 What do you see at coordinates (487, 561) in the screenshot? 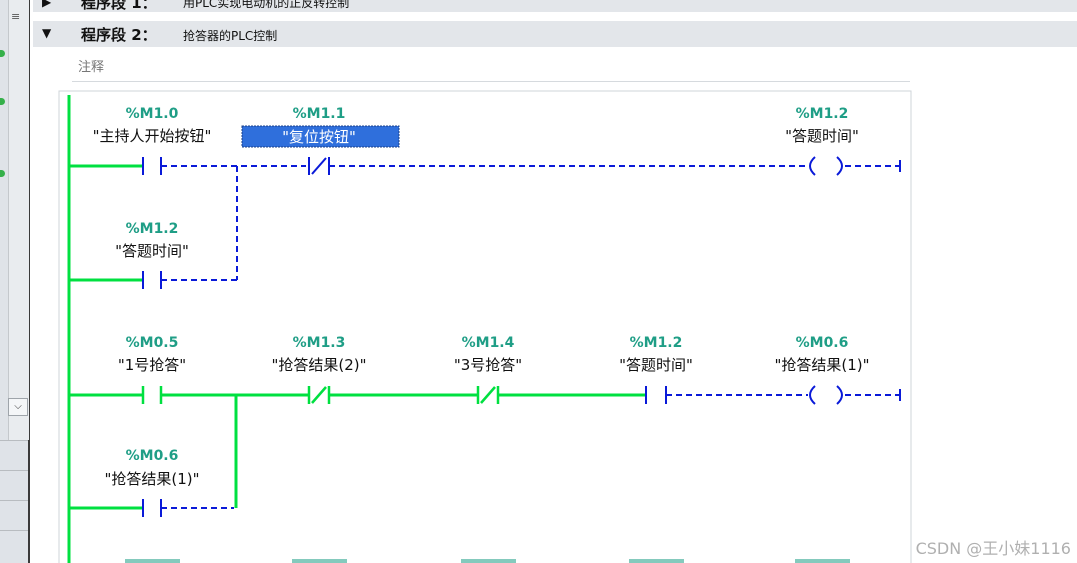
I see `rung-3-cutoff` at bounding box center [487, 561].